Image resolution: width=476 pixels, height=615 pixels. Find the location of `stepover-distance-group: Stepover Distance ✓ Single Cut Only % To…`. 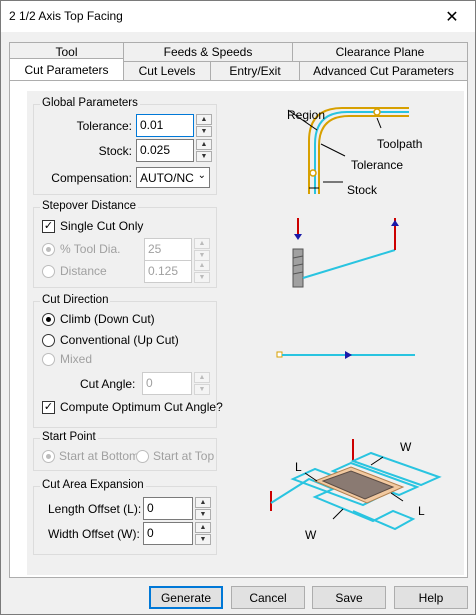

stepover-distance-group: Stepover Distance ✓ Single Cut Only % To… is located at coordinates (125, 244).